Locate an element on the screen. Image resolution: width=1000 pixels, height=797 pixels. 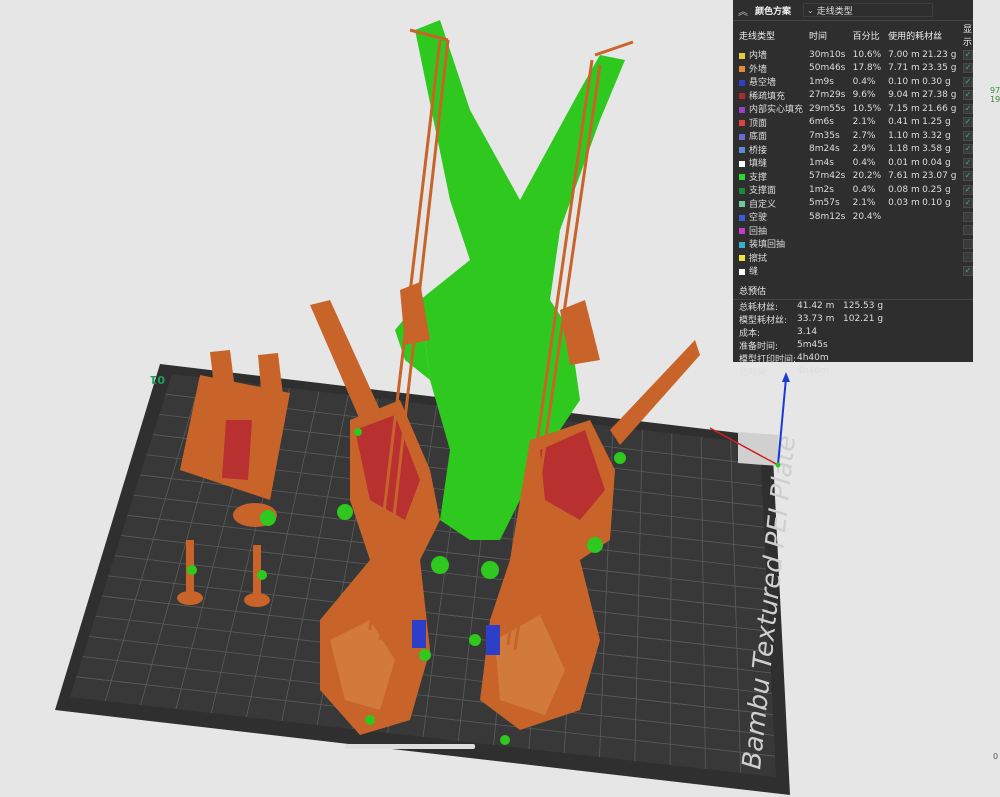
filament-weight: 21.23 g is located at coordinates (939, 54).